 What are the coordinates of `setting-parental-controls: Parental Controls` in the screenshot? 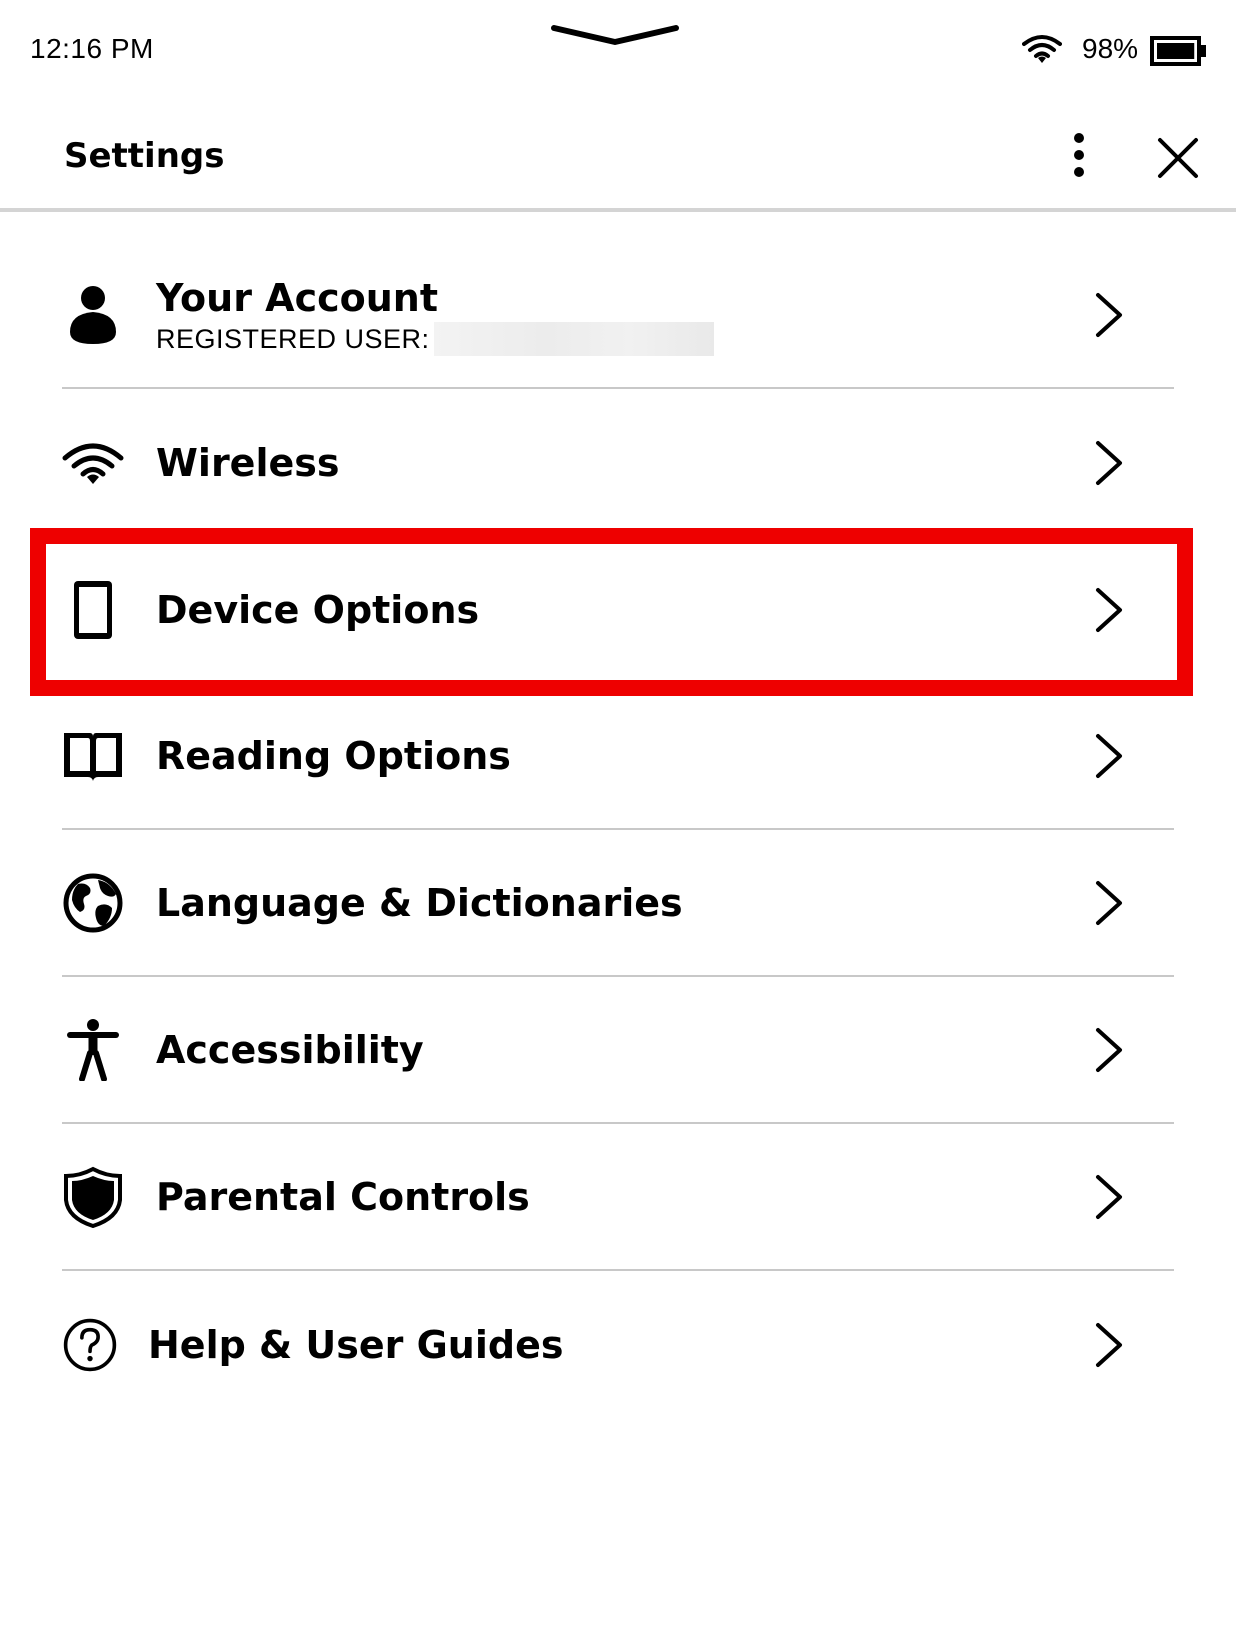 It's located at (618, 1197).